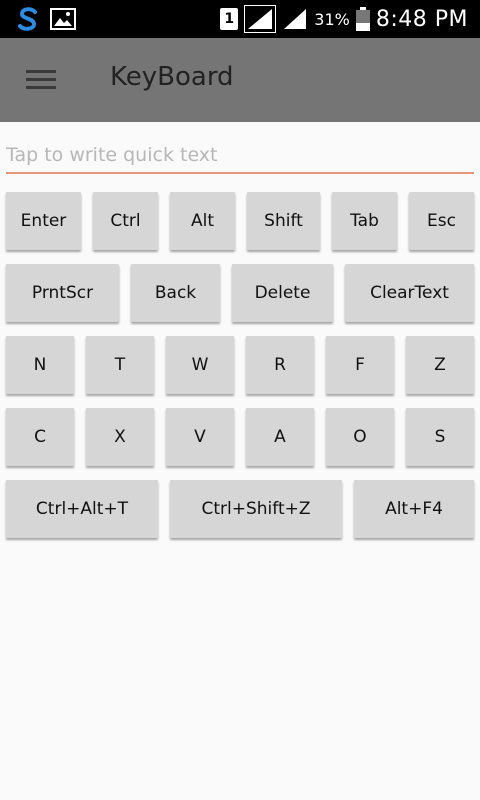 The image size is (480, 800). What do you see at coordinates (120, 437) in the screenshot?
I see `key-x: X` at bounding box center [120, 437].